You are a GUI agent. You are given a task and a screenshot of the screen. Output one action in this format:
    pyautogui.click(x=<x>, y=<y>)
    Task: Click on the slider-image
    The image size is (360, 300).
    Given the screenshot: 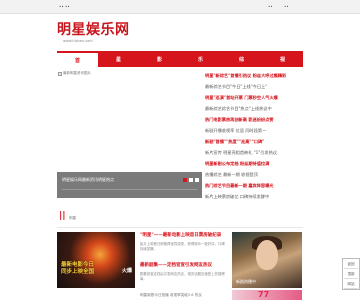 What is the action you would take?
    pyautogui.click(x=129, y=122)
    